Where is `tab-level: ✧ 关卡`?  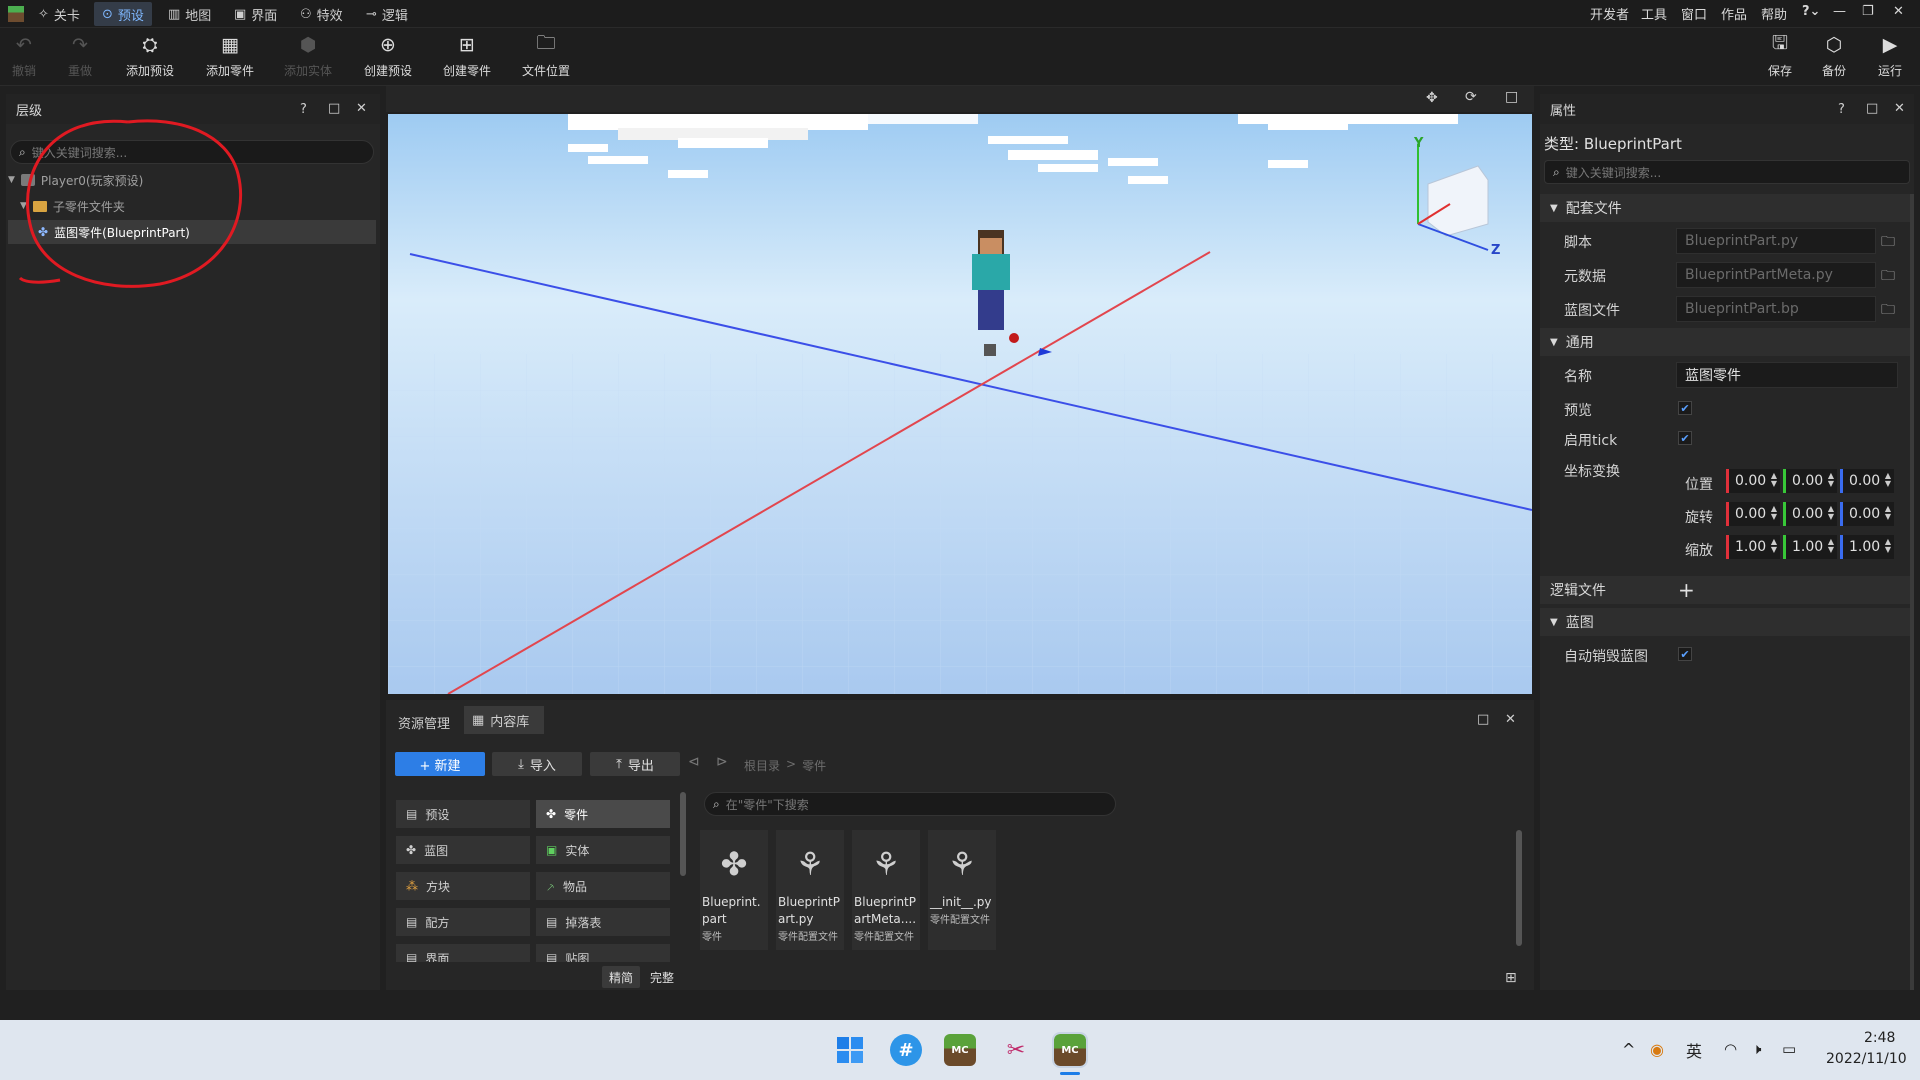 tab-level: ✧ 关卡 is located at coordinates (59, 14).